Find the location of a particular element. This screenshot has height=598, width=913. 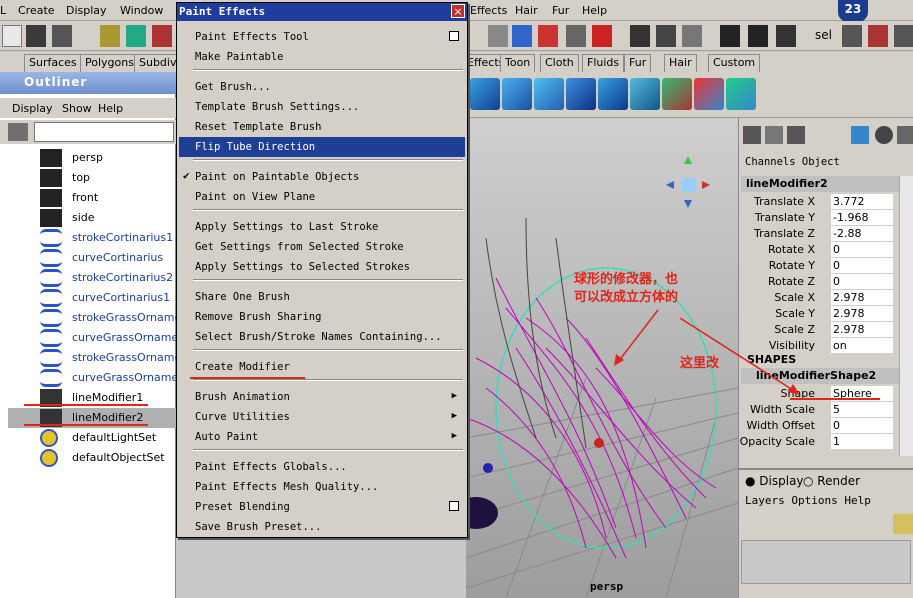

ipr-render-icon is located at coordinates (758, 36).